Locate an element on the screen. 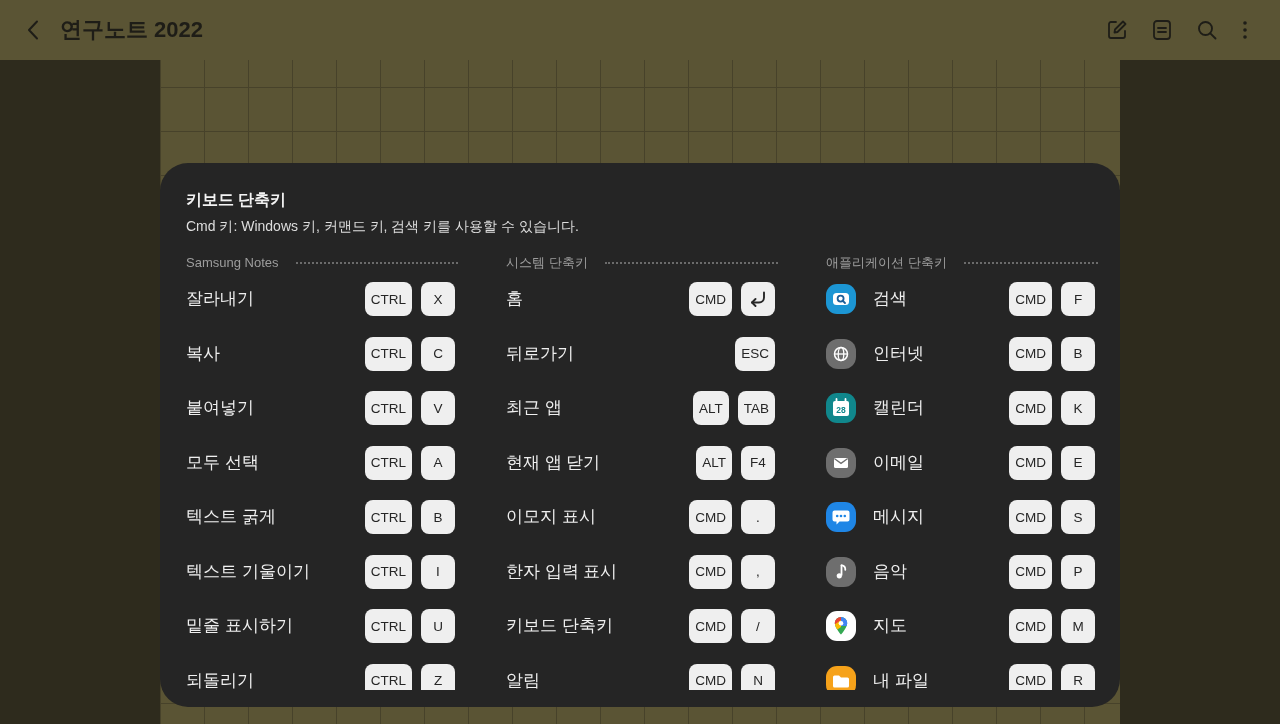 The width and height of the screenshot is (1280, 724). key-cap: V is located at coordinates (438, 408).